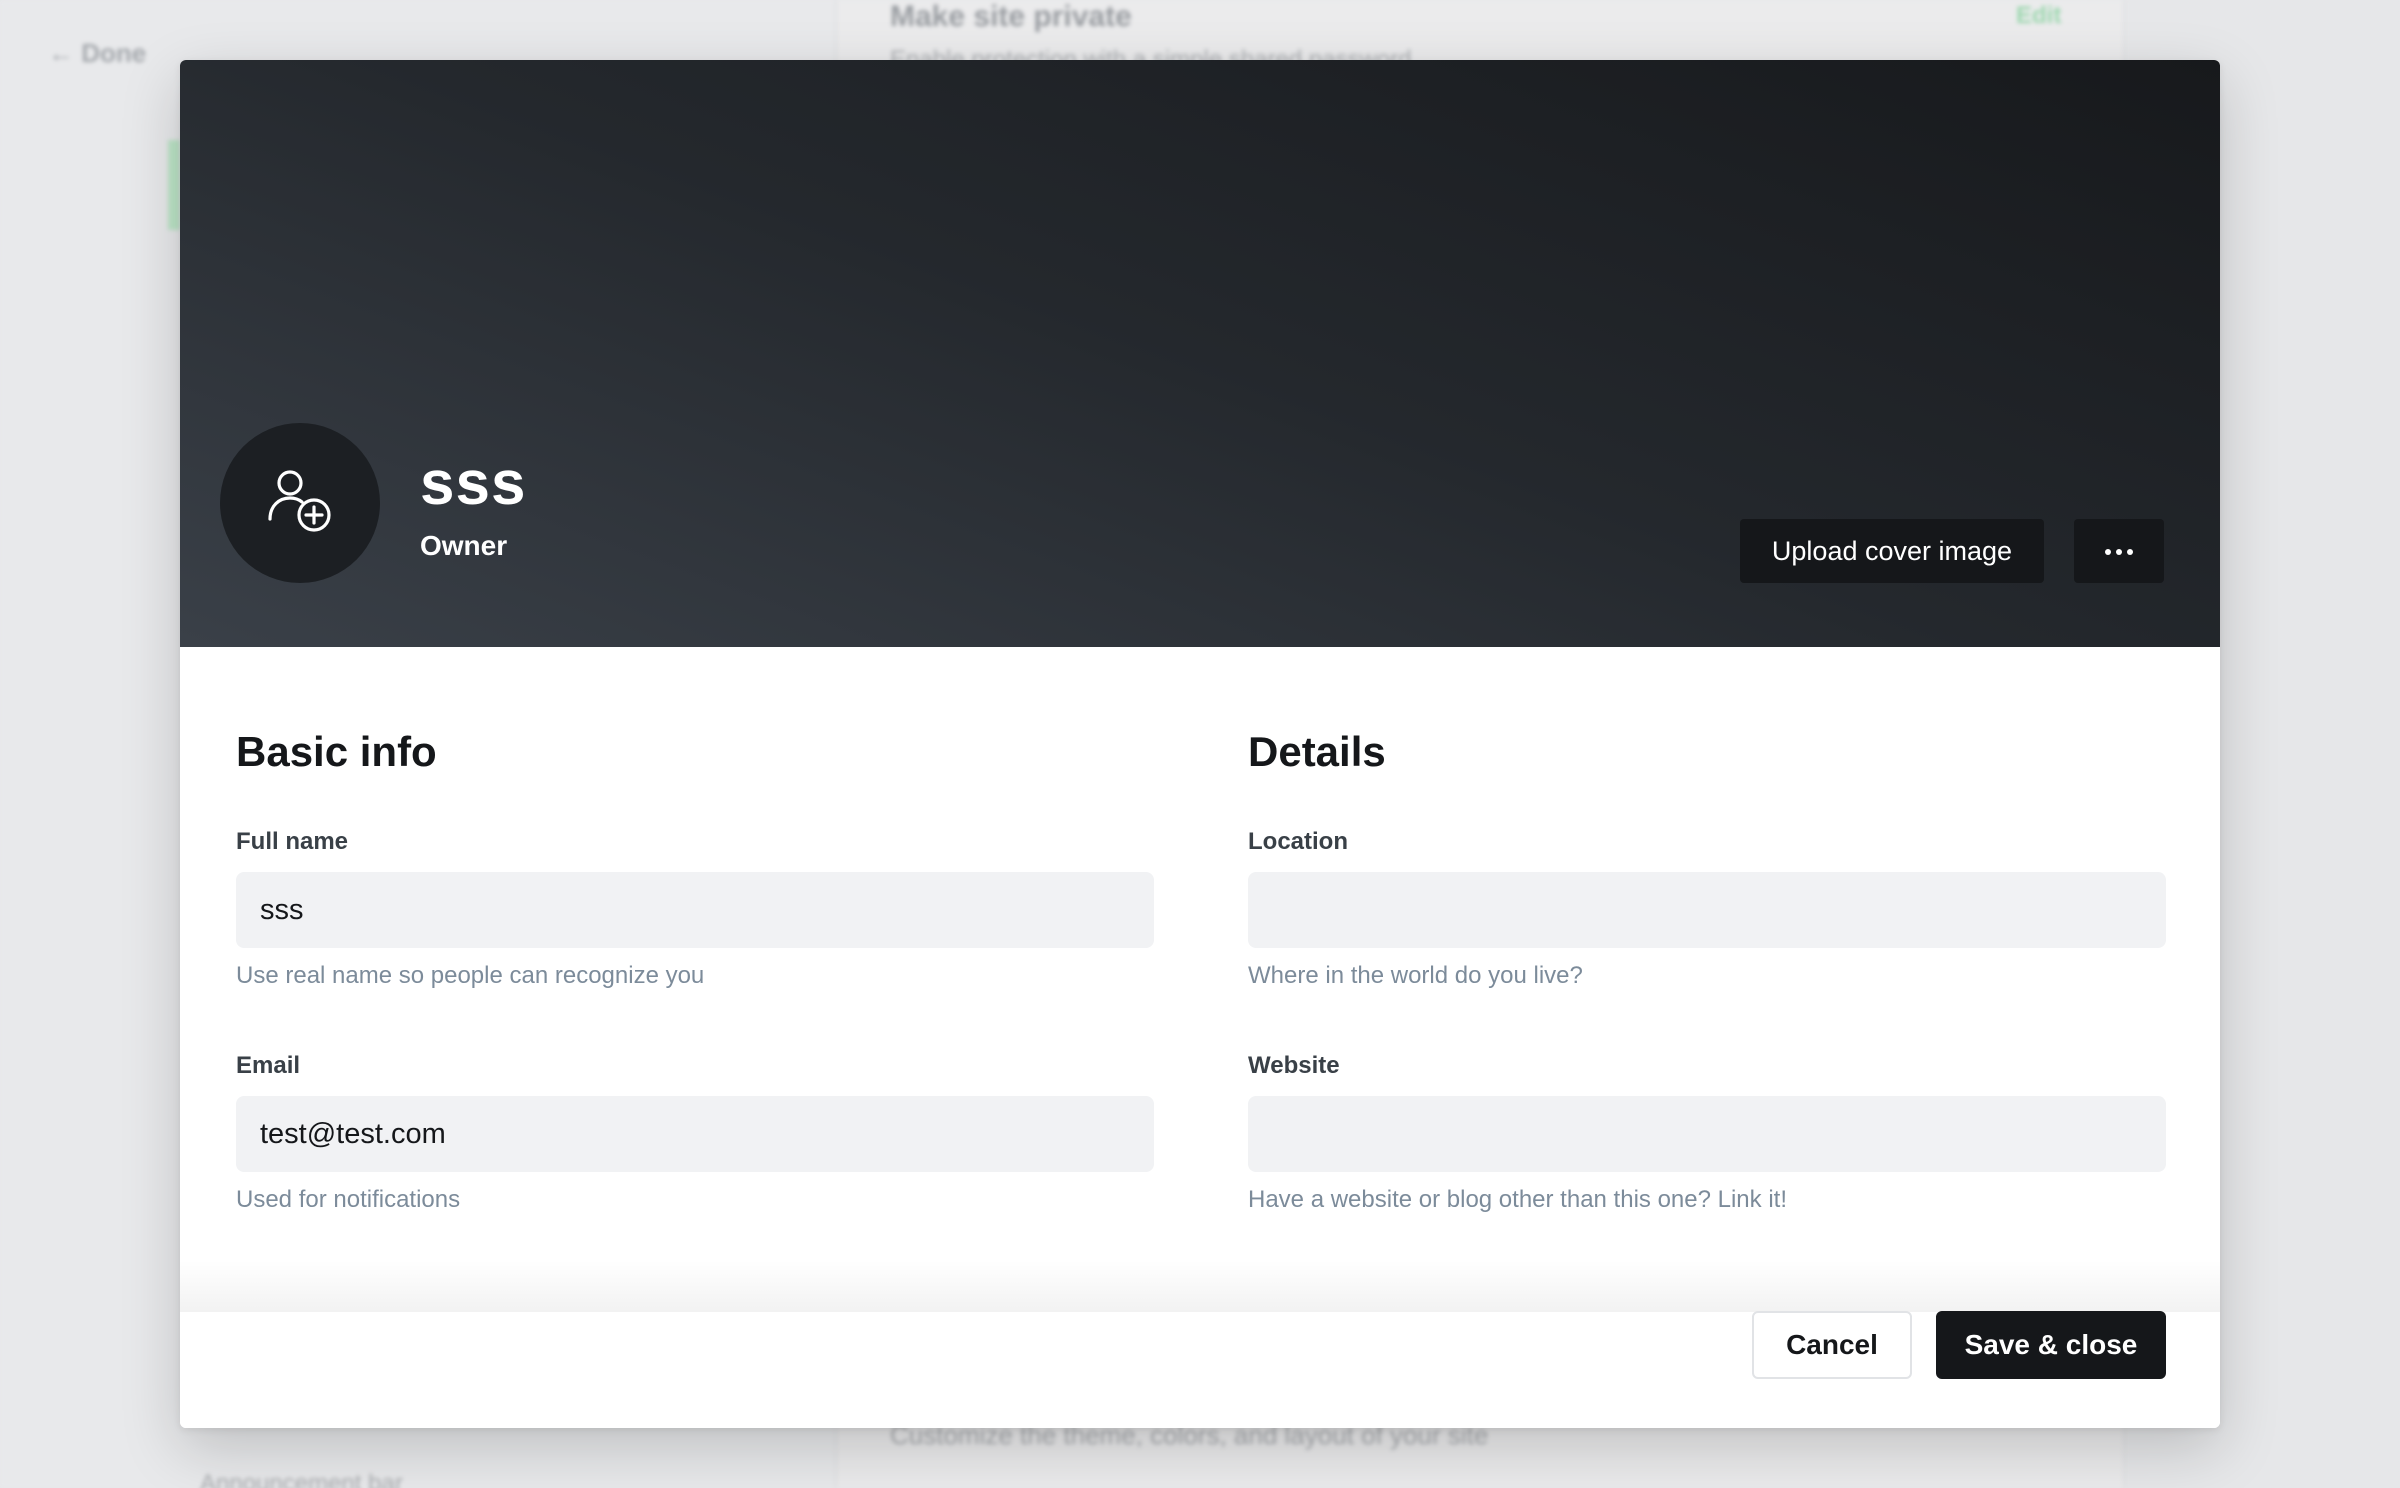 Image resolution: width=2400 pixels, height=1488 pixels. I want to click on full-name-label: Full name, so click(292, 841).